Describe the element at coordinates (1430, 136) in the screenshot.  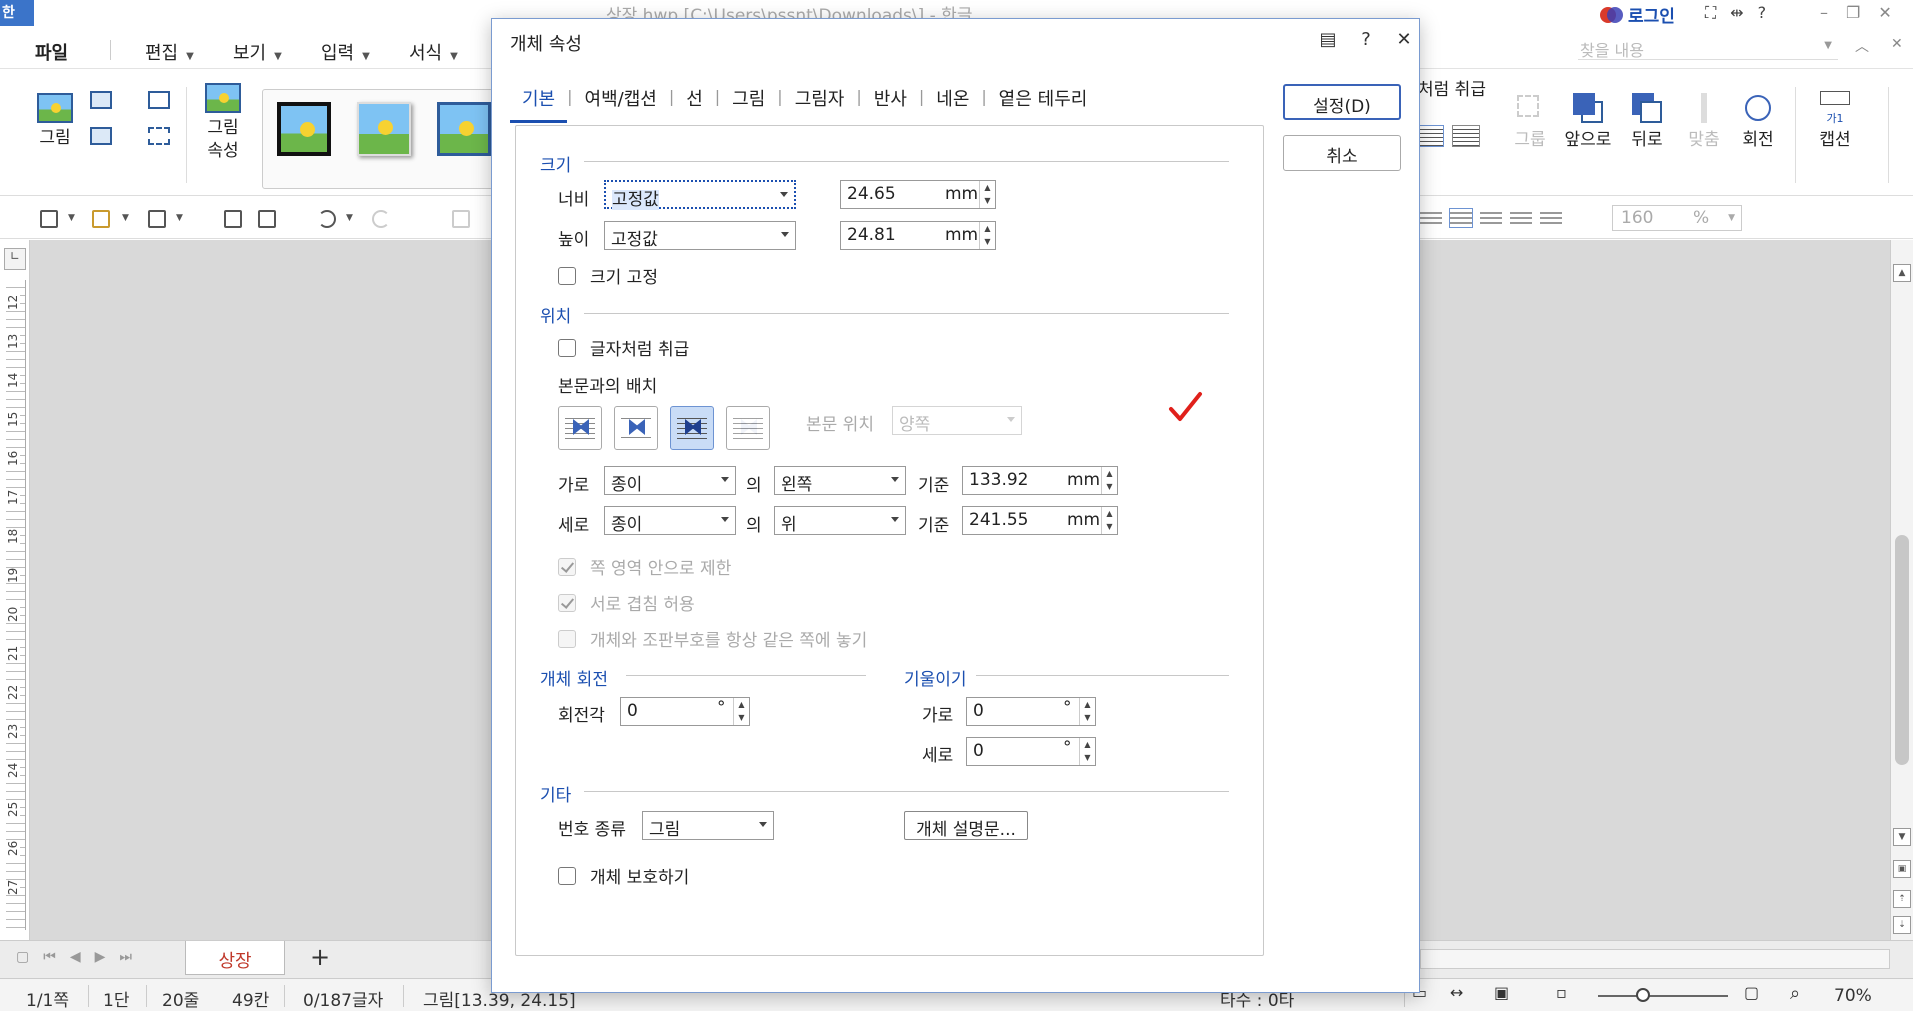
I see `wrap-square-icon` at that location.